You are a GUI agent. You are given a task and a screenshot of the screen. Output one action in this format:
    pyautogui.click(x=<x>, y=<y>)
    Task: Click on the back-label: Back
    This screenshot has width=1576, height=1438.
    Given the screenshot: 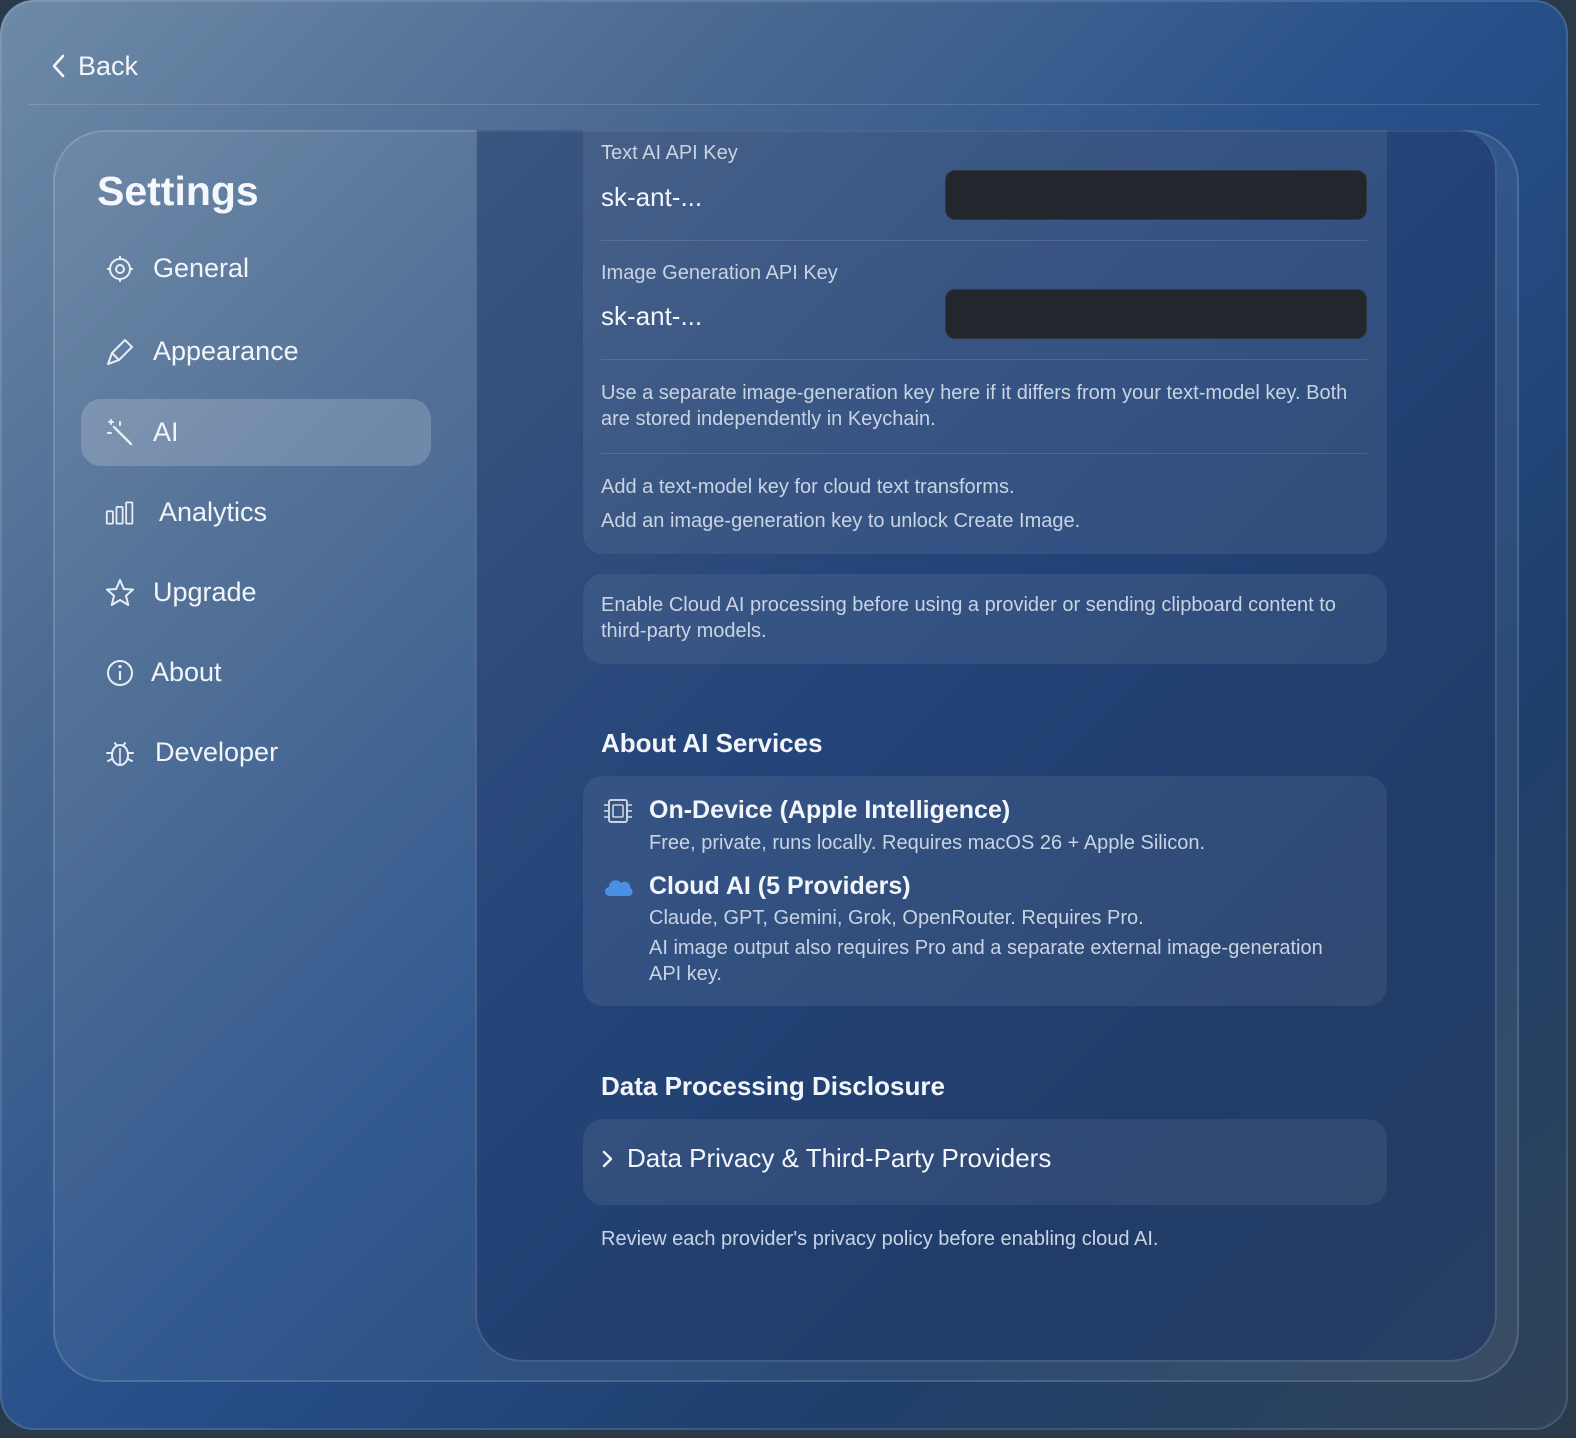 What is the action you would take?
    pyautogui.click(x=108, y=65)
    